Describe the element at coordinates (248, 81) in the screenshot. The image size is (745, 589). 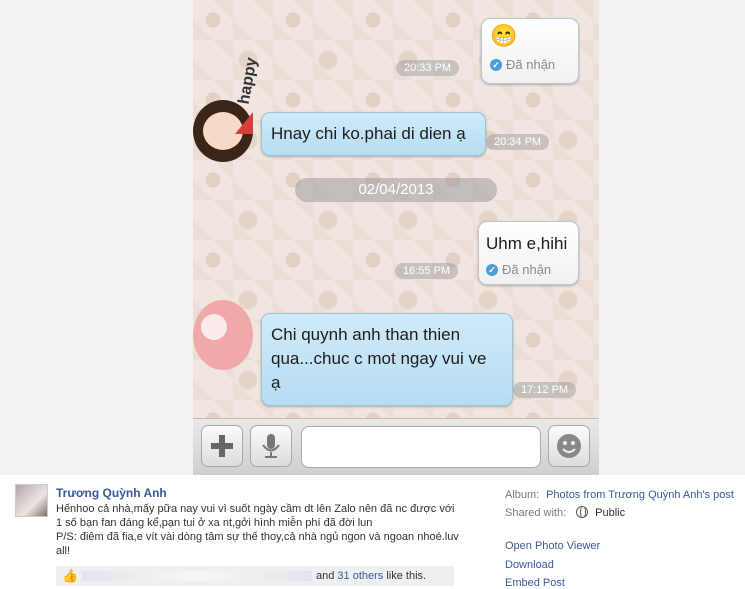
I see `sticker-text: happy` at that location.